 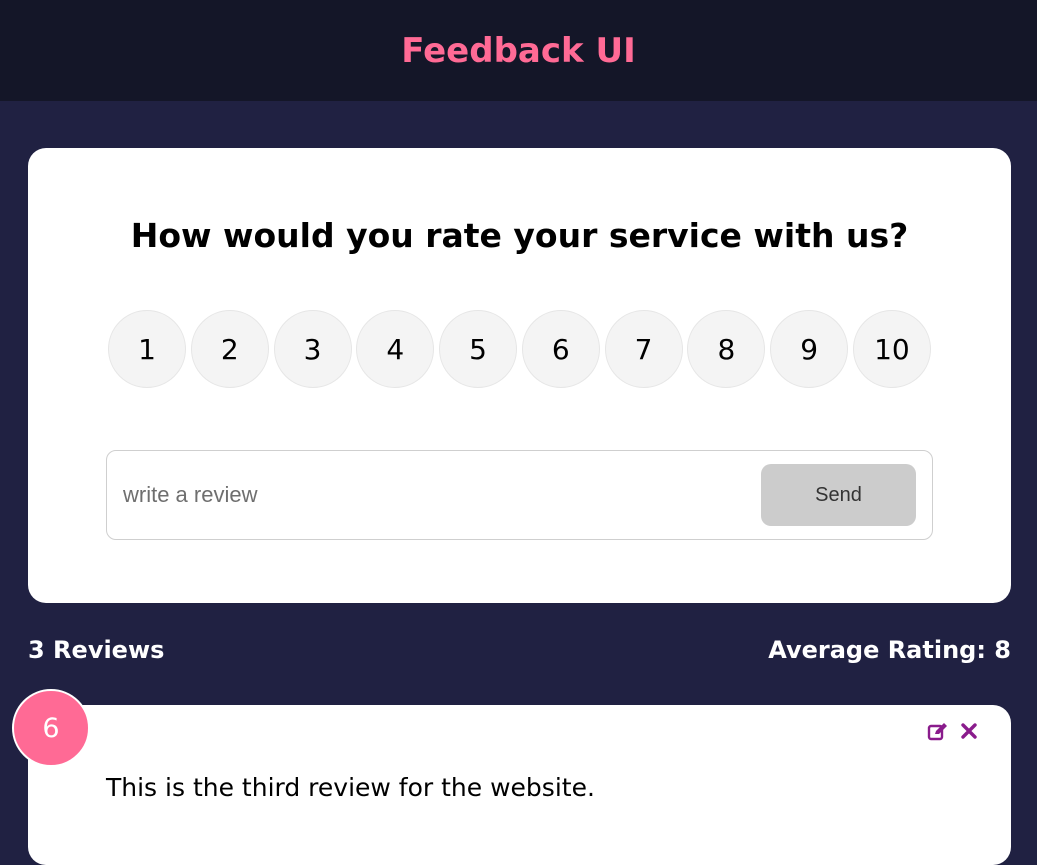 What do you see at coordinates (969, 731) in the screenshot?
I see `close-icon` at bounding box center [969, 731].